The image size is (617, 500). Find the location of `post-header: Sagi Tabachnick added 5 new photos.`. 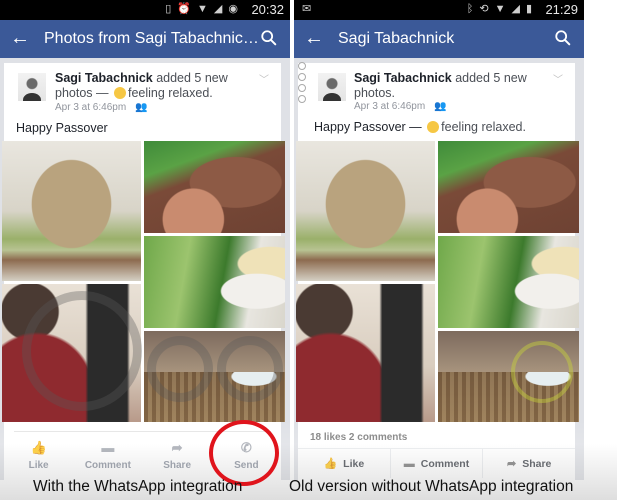

post-header: Sagi Tabachnick added 5 new photos. is located at coordinates (456, 86).